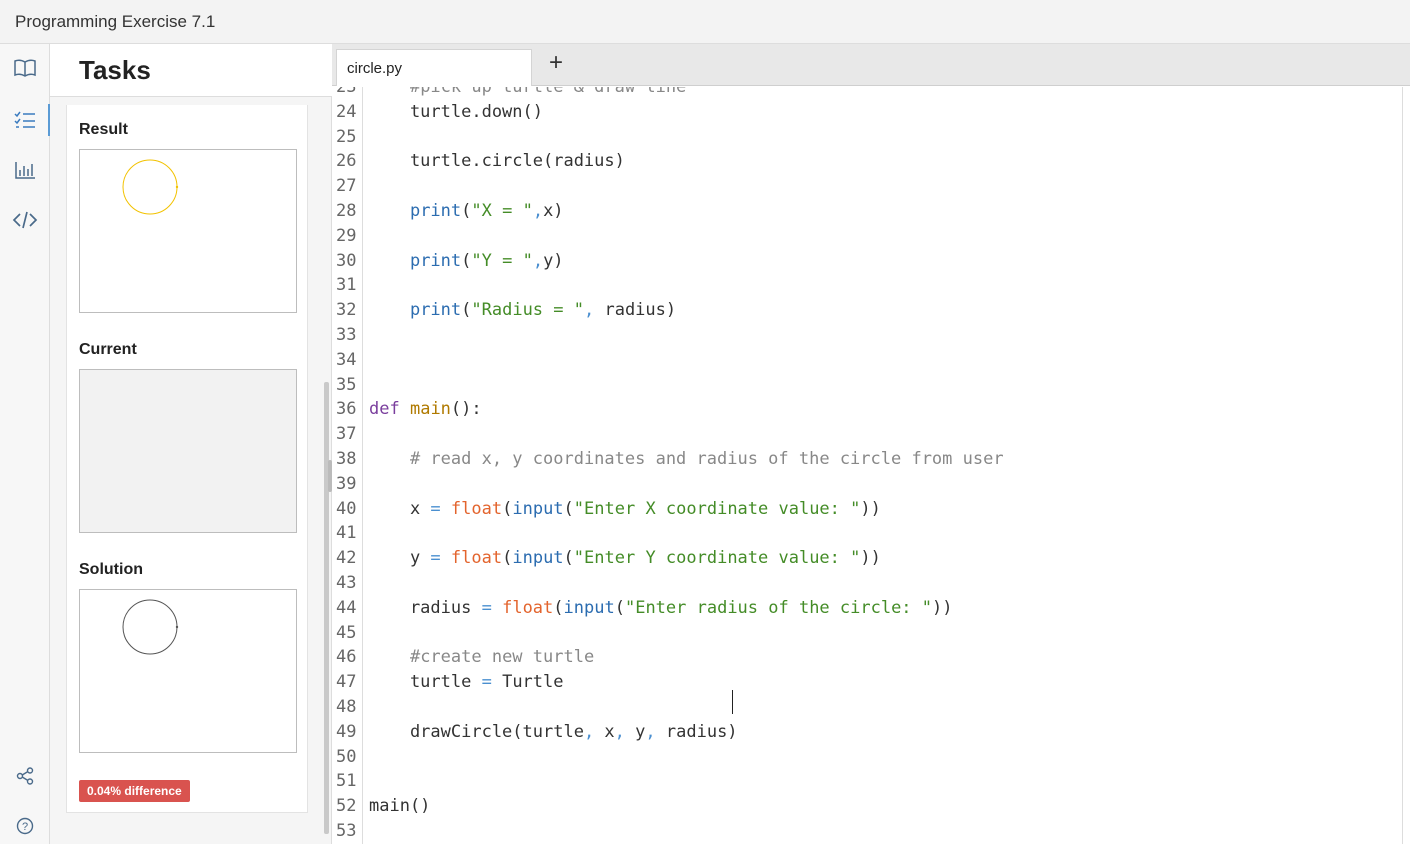  Describe the element at coordinates (346, 831) in the screenshot. I see `line-number: 53` at that location.